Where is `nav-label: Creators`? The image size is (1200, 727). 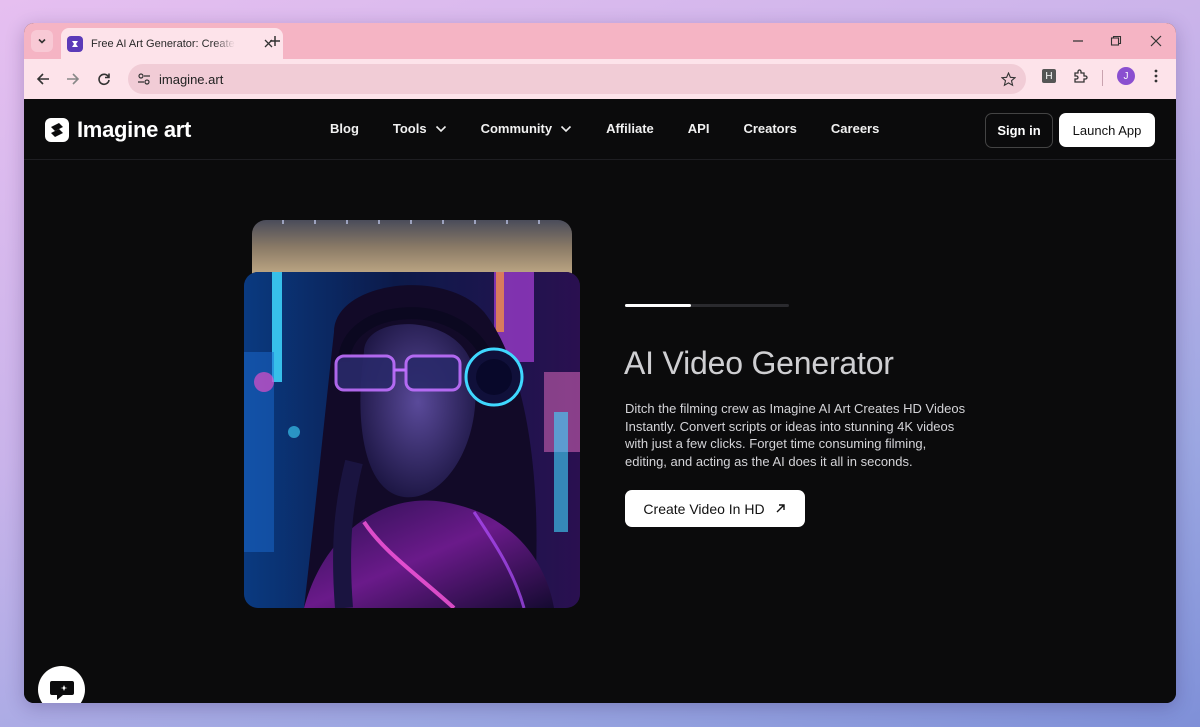
nav-label: Creators is located at coordinates (770, 128).